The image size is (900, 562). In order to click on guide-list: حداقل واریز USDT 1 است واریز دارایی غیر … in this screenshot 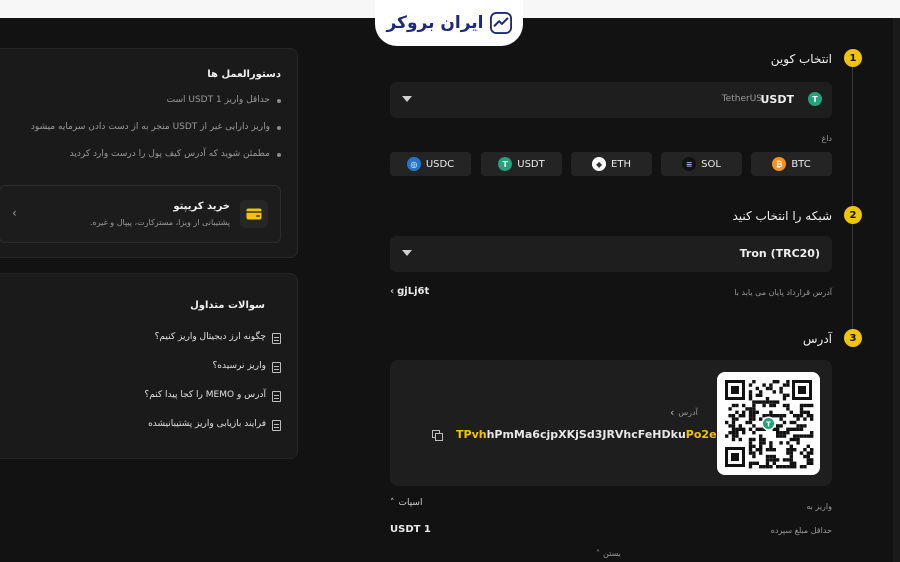, I will do `click(156, 135)`.